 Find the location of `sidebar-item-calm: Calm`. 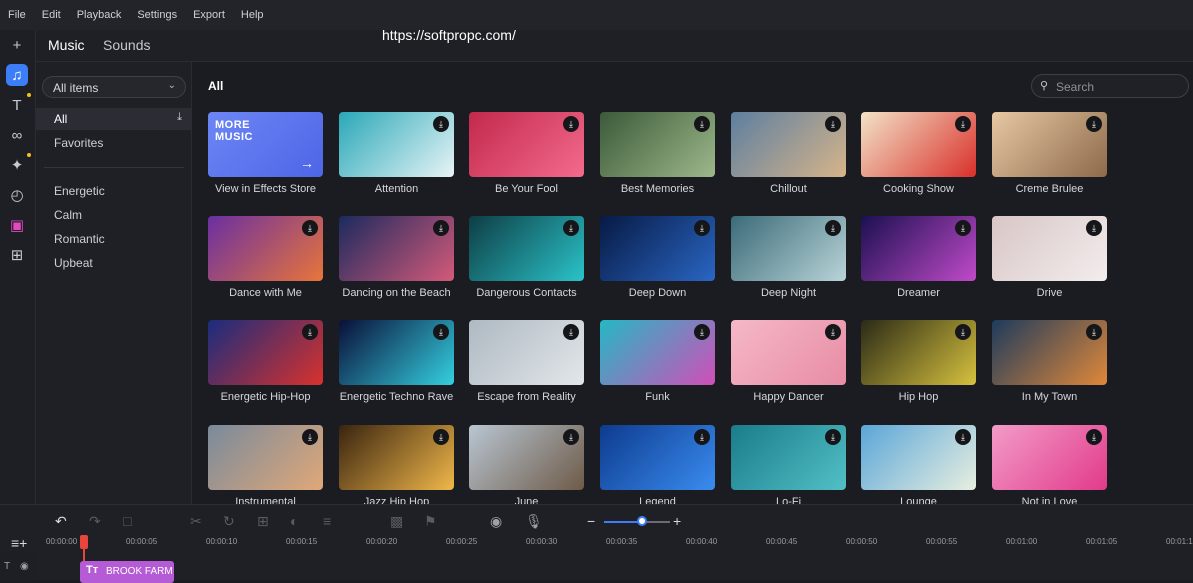

sidebar-item-calm: Calm is located at coordinates (114, 215).